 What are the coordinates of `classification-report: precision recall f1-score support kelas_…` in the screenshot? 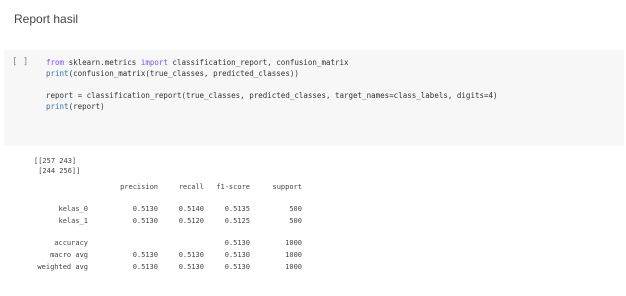 It's located at (168, 227).